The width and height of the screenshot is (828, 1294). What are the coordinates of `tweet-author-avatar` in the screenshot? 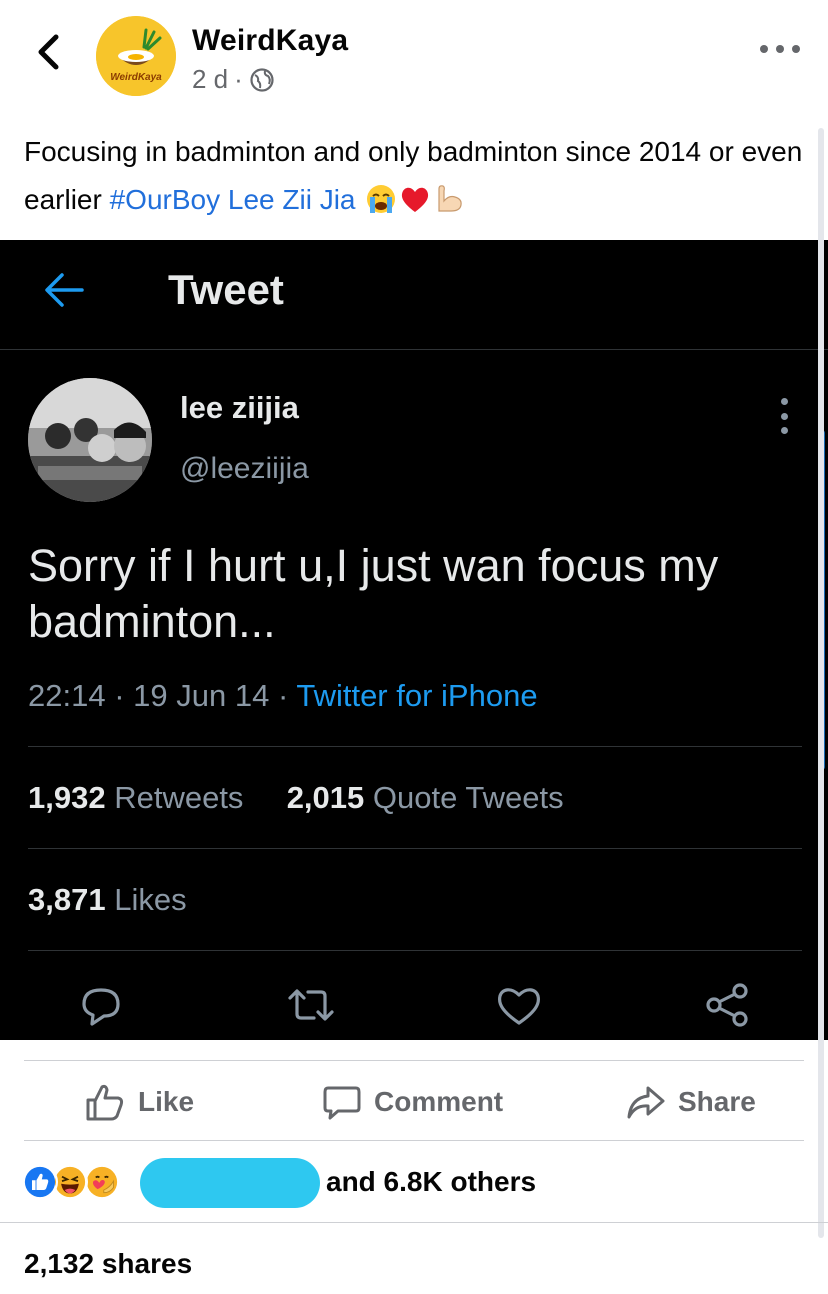 It's located at (90, 440).